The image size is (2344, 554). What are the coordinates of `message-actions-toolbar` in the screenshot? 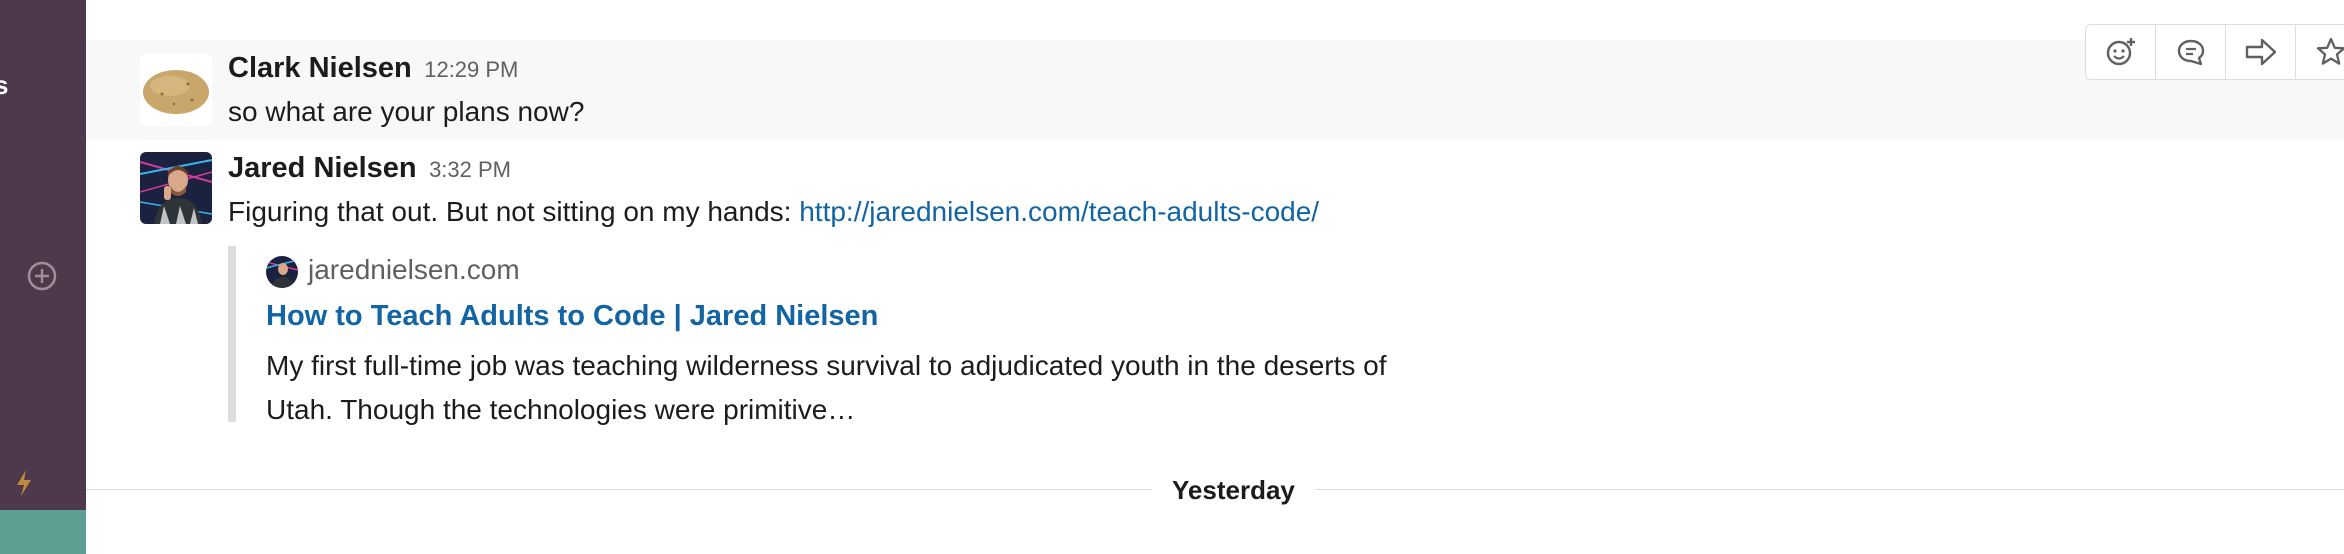 It's located at (2214, 52).